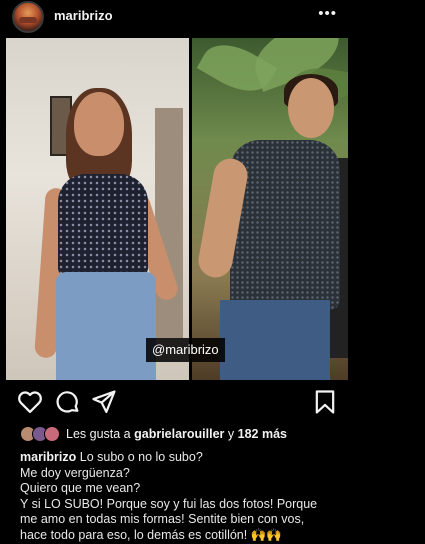 The image size is (425, 544). I want to click on likes-text: Les gusta a gabrielarouiller y 182 más, so click(176, 434).